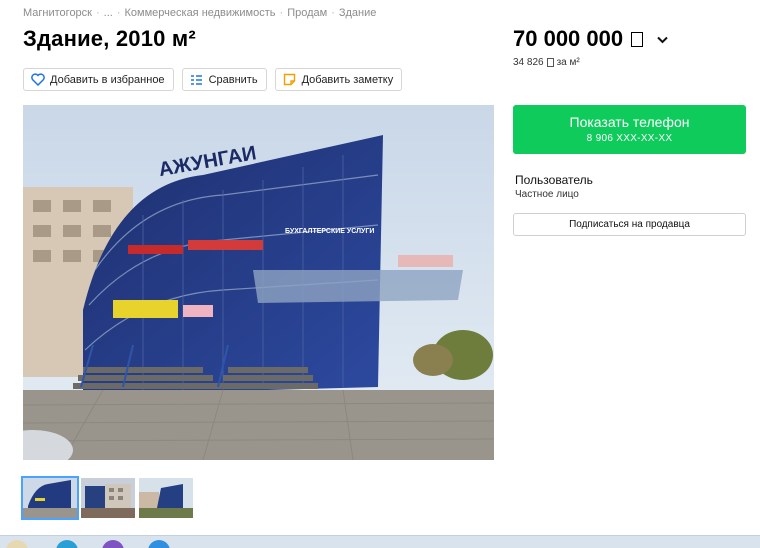 The width and height of the screenshot is (760, 548). Describe the element at coordinates (57, 13) in the screenshot. I see `breadcrumb-city: Магнитогорск` at that location.